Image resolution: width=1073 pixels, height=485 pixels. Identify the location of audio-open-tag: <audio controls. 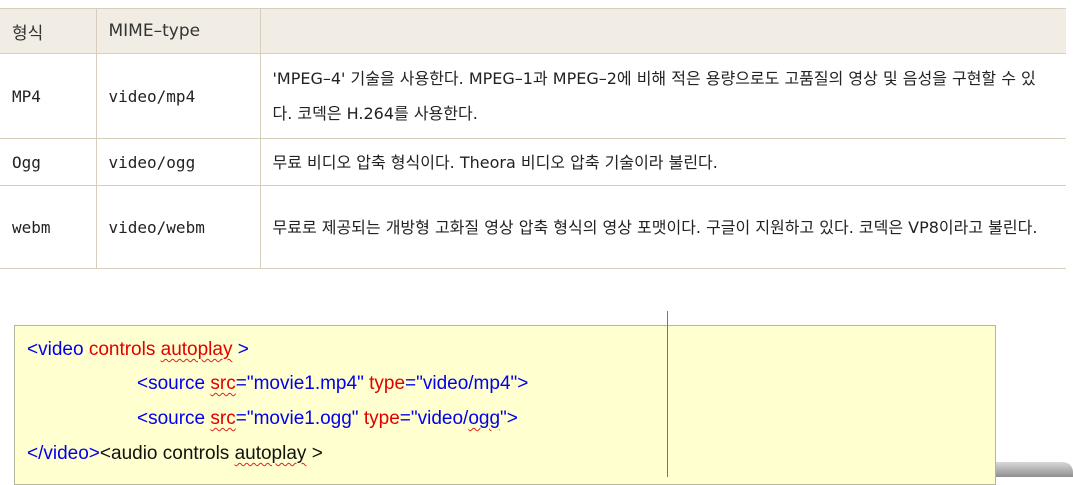
(167, 453).